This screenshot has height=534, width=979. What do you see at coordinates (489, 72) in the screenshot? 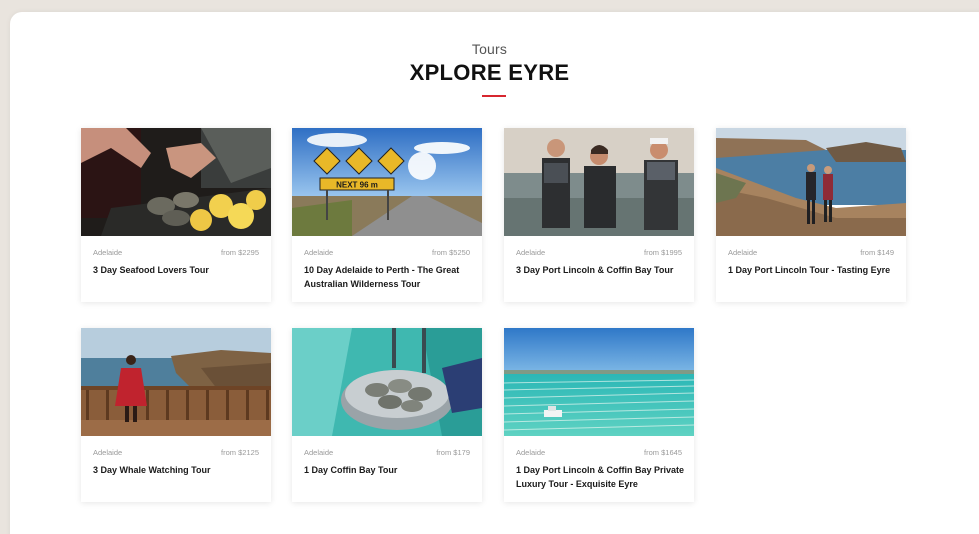
I see `page-title: XPLORE EYRE` at bounding box center [489, 72].